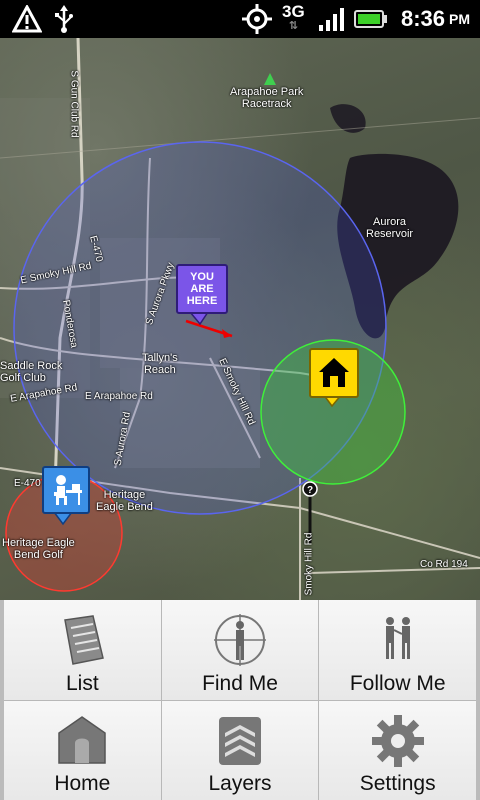 The height and width of the screenshot is (800, 480). Describe the element at coordinates (239, 740) in the screenshot. I see `layers-icon` at that location.